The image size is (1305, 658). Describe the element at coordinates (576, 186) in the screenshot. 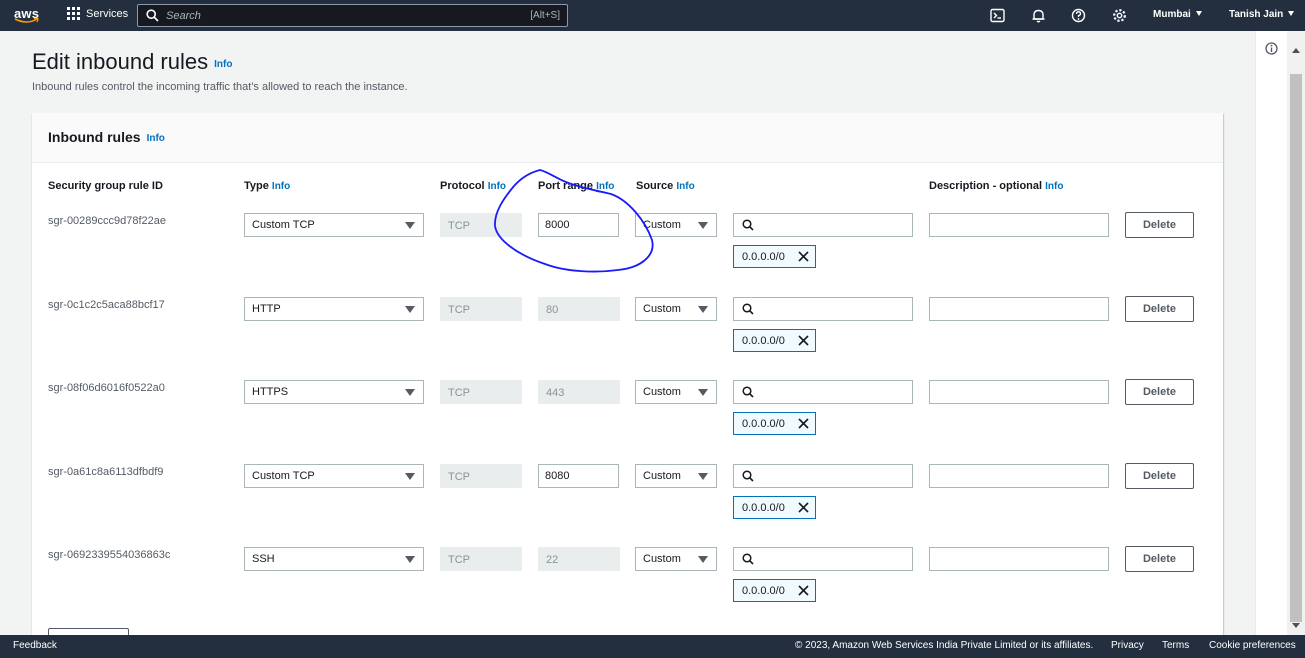

I see `column-header-port-range: Port range Info` at that location.